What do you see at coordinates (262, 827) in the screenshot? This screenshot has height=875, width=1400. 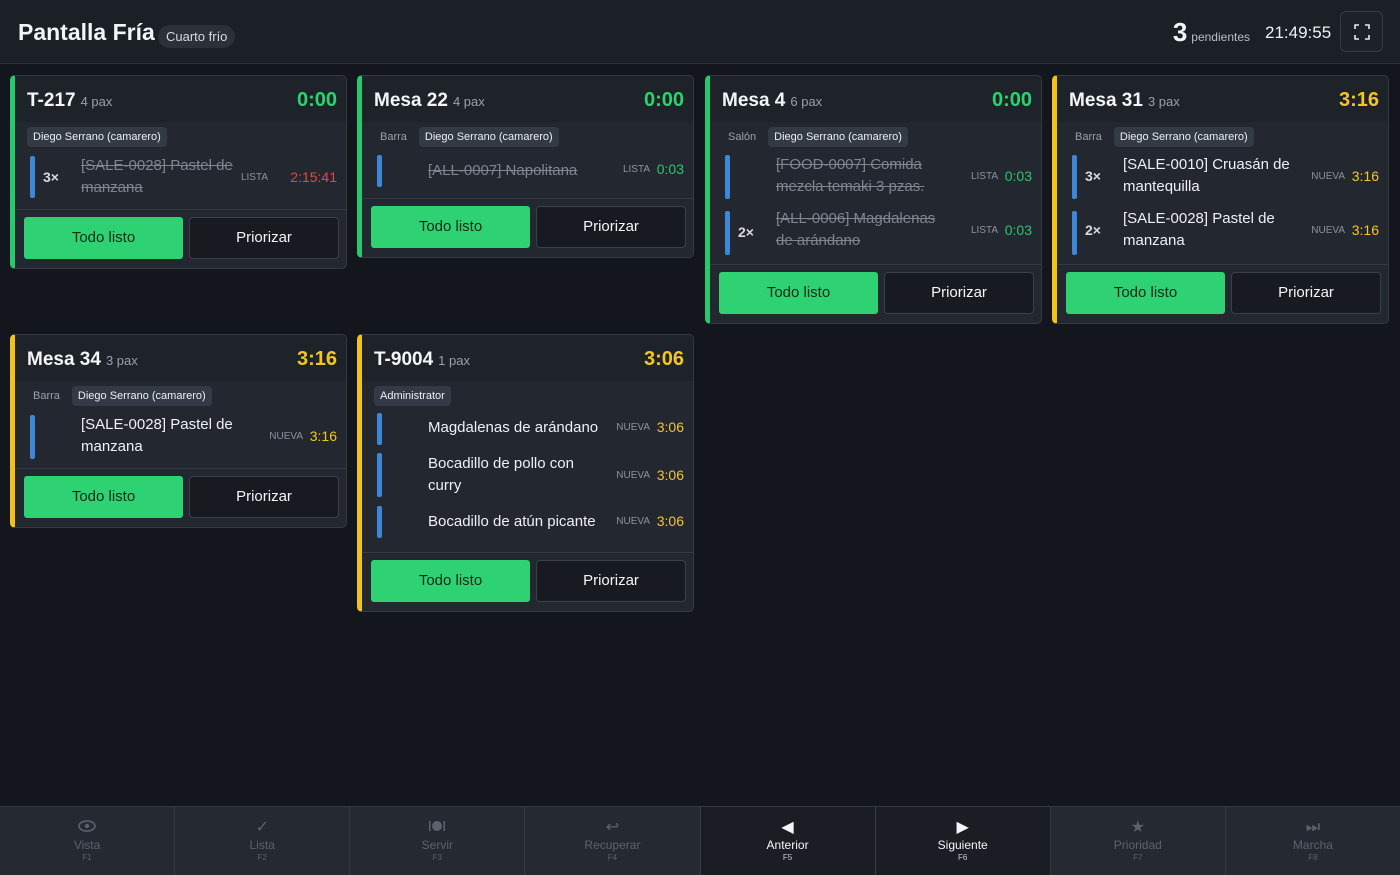 I see `check-icon: ✓` at bounding box center [262, 827].